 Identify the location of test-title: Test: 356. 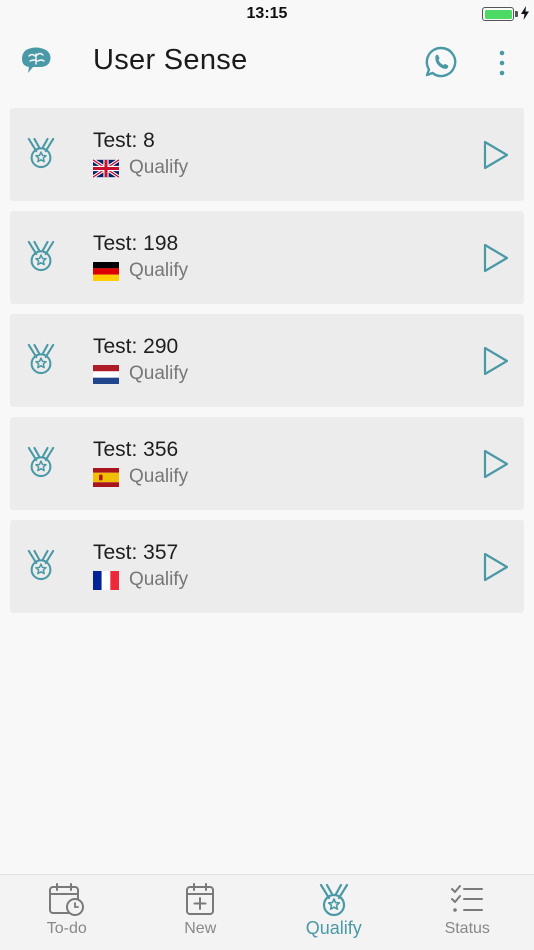
(136, 449).